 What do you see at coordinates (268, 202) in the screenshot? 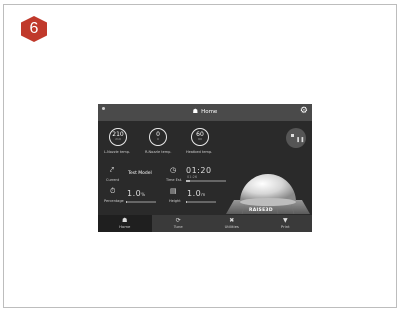
I see `dome-base` at bounding box center [268, 202].